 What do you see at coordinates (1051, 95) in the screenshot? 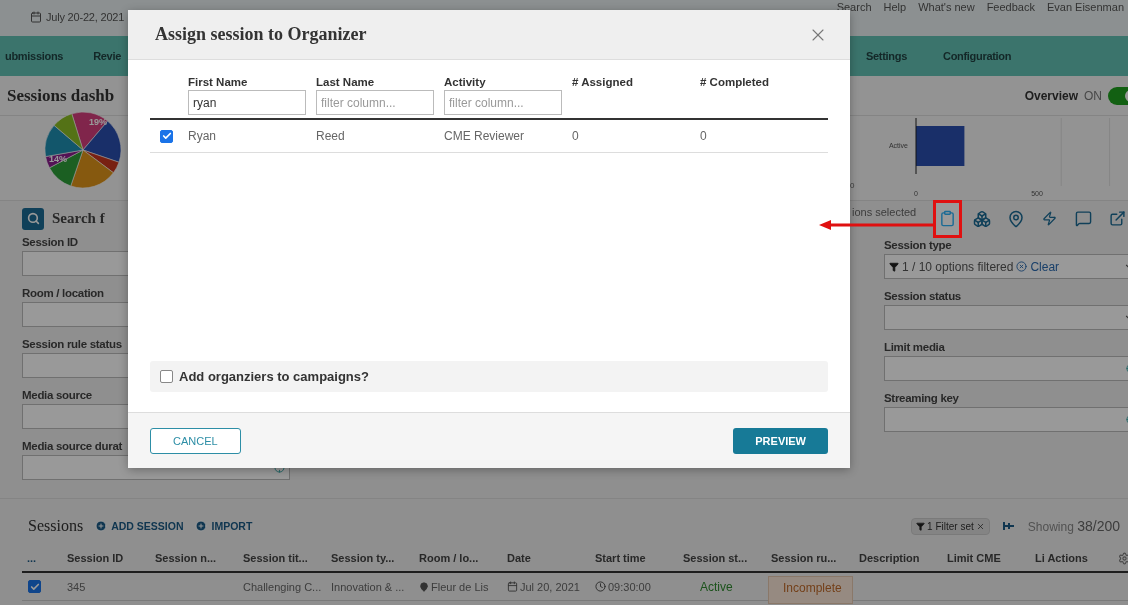
I see `overview-label: Overview` at bounding box center [1051, 95].